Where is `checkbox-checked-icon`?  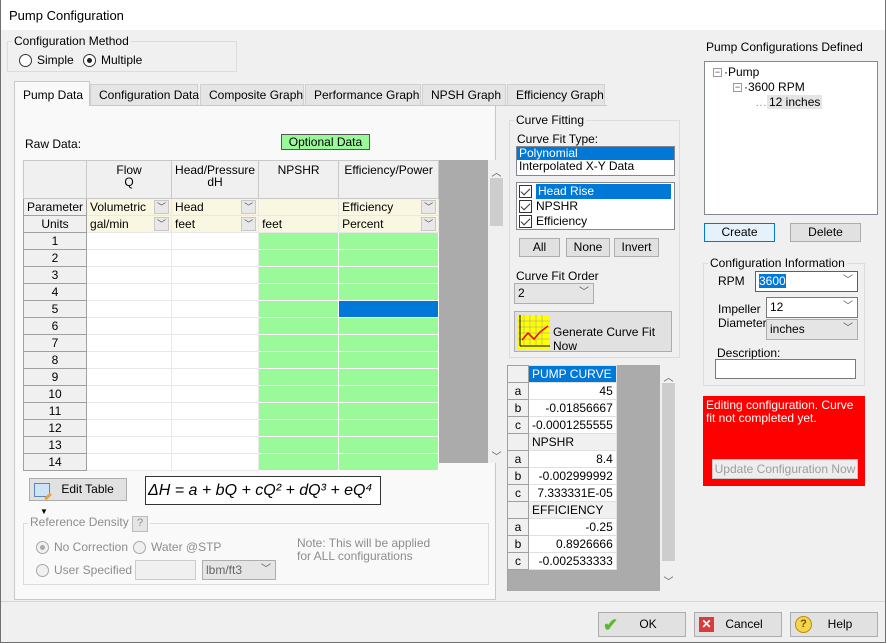
checkbox-checked-icon is located at coordinates (525, 222).